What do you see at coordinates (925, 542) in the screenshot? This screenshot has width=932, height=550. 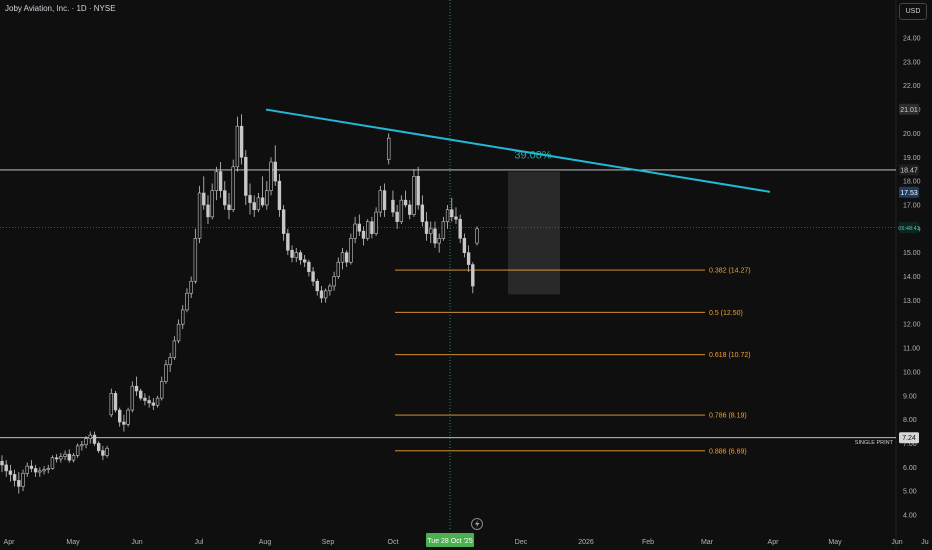 I see `x-tick-label: Ju` at bounding box center [925, 542].